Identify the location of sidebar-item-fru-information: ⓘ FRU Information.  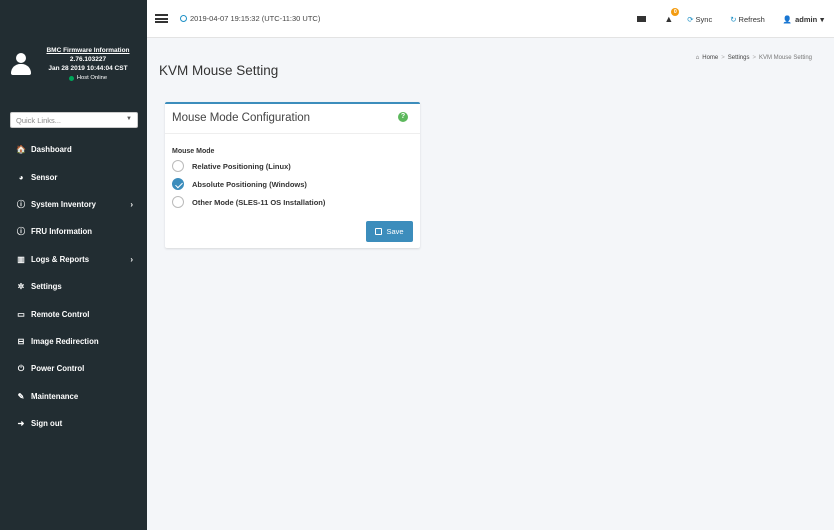
(73, 231).